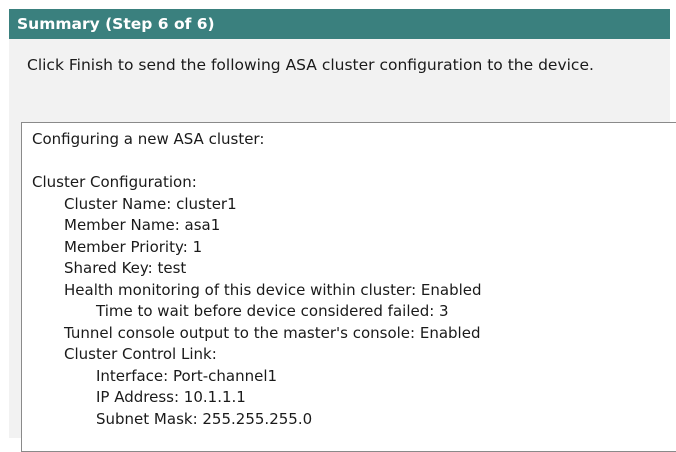  Describe the element at coordinates (148, 139) in the screenshot. I see `summary-header: Configuring a new ASA cluster:` at that location.